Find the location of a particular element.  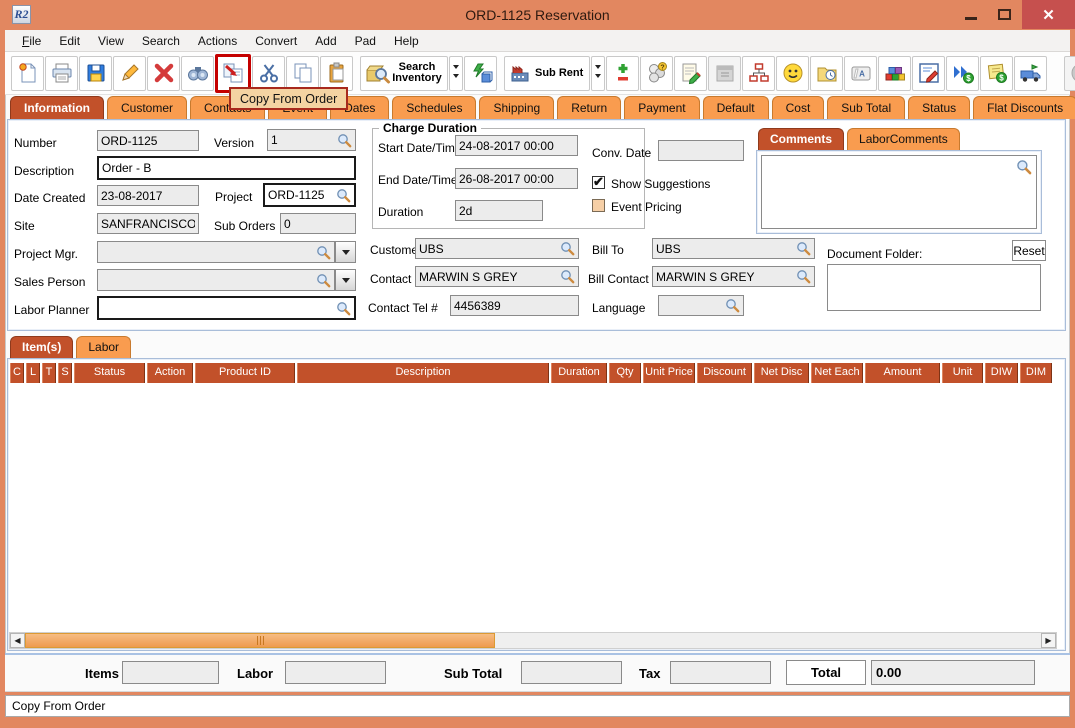

tab-status: Status is located at coordinates (939, 107).